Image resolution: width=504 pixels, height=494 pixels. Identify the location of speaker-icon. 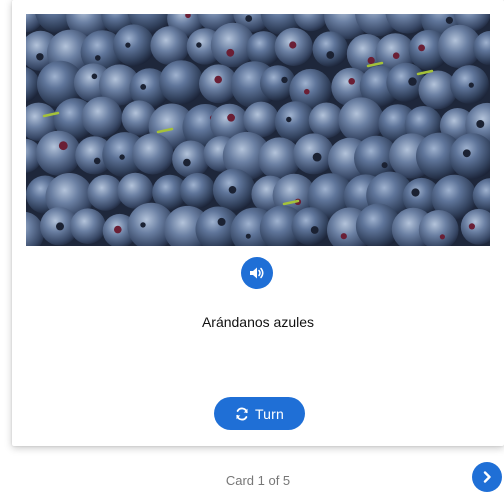
(257, 273).